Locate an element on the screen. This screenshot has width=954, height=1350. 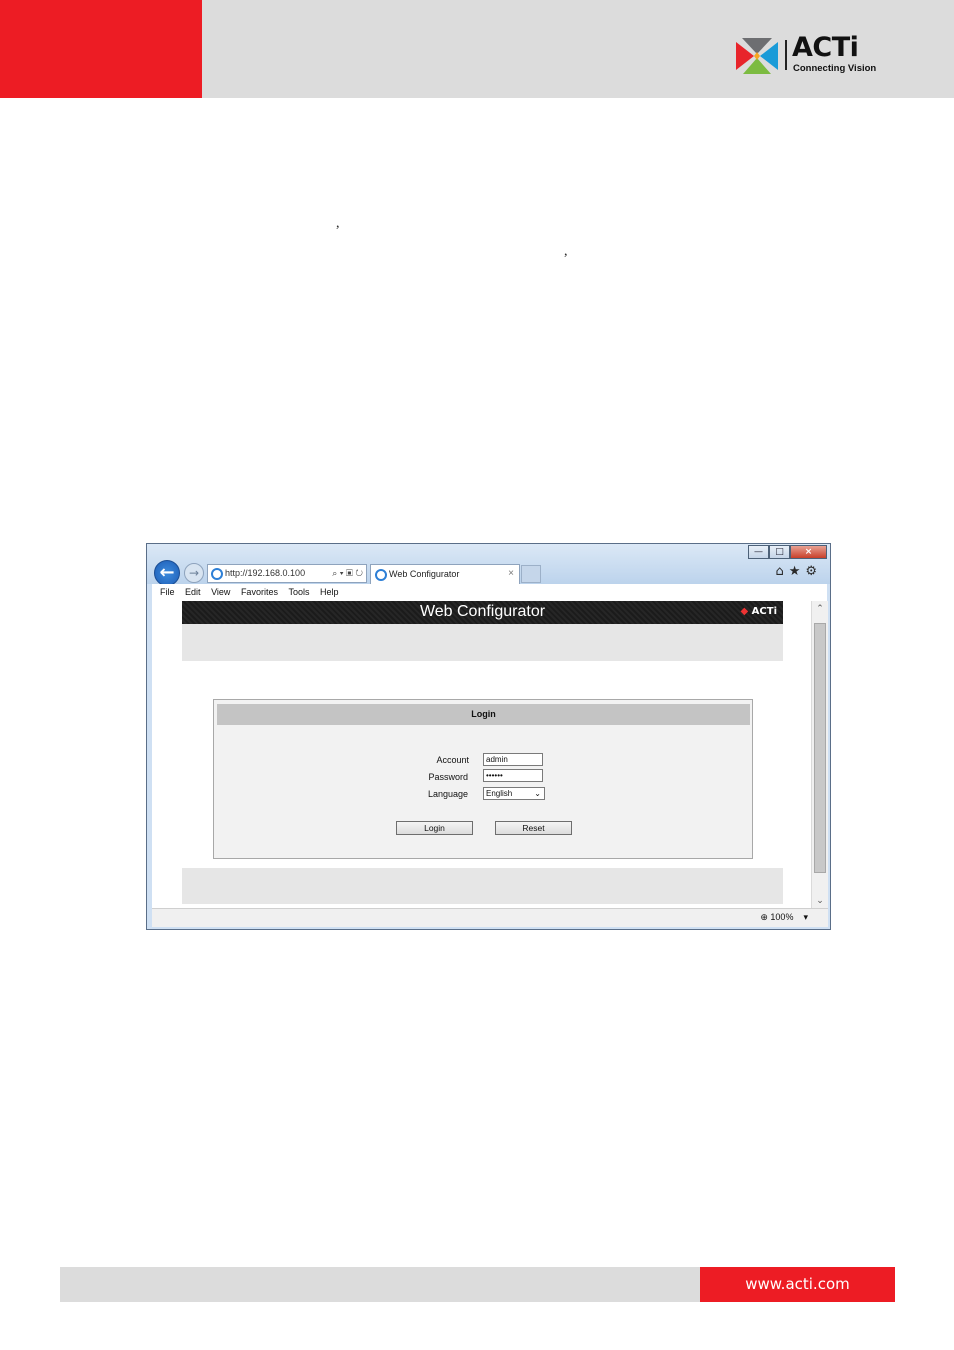
banner-acti-logo: ◆ ACTi is located at coordinates (758, 611).